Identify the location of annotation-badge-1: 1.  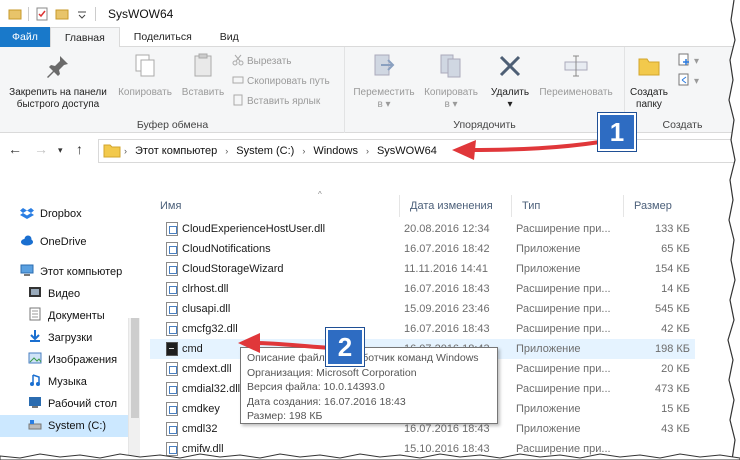
(617, 132).